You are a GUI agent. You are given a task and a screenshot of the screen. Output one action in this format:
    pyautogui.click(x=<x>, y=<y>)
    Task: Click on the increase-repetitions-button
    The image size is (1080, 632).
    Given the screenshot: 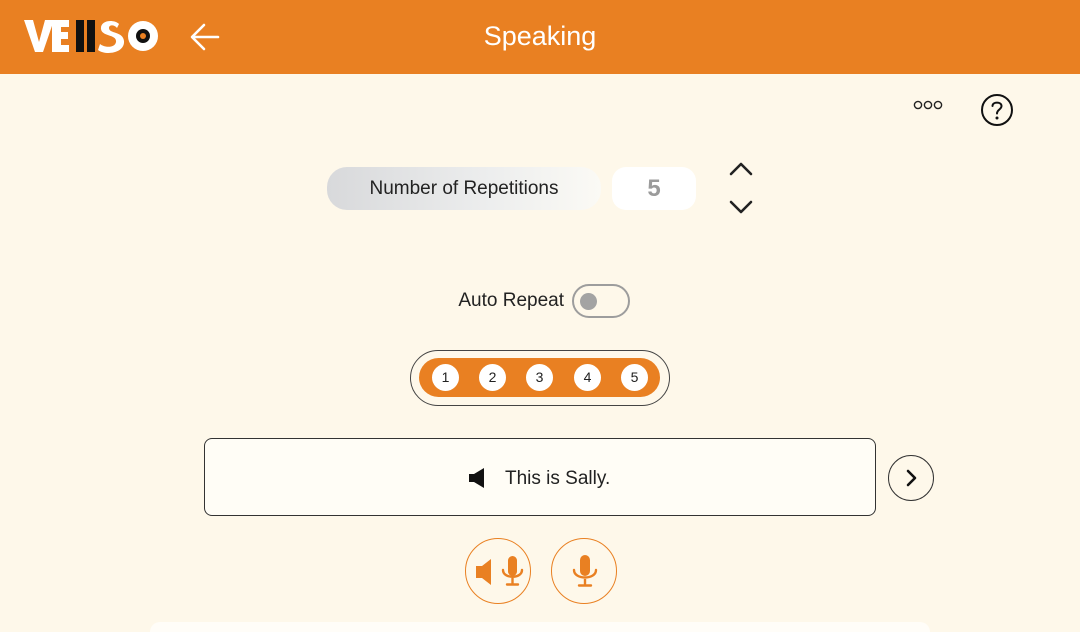 What is the action you would take?
    pyautogui.click(x=741, y=169)
    